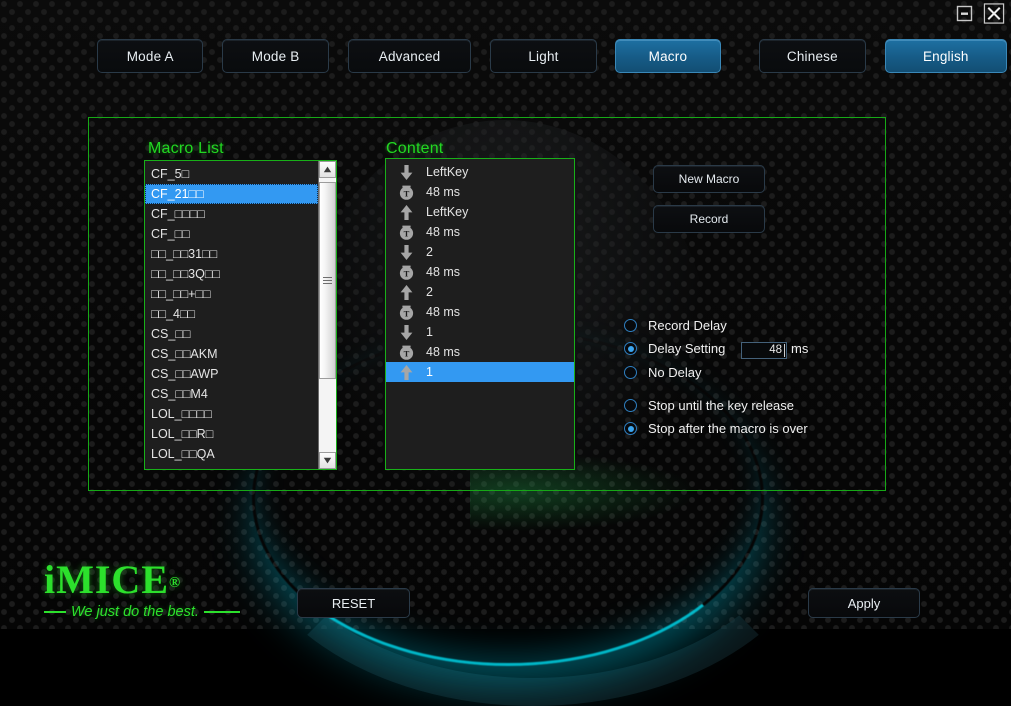 This screenshot has height=706, width=1011. What do you see at coordinates (630, 372) in the screenshot?
I see `radio-no-delay-indicator` at bounding box center [630, 372].